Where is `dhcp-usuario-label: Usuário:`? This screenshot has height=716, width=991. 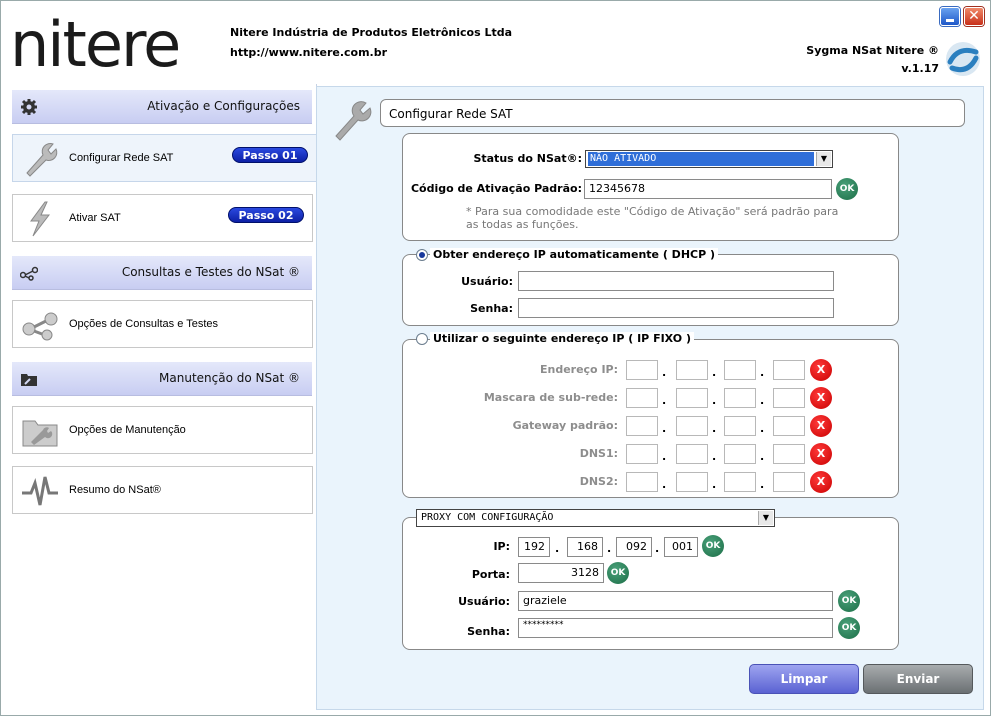
dhcp-usuario-label: Usuário: is located at coordinates (487, 281).